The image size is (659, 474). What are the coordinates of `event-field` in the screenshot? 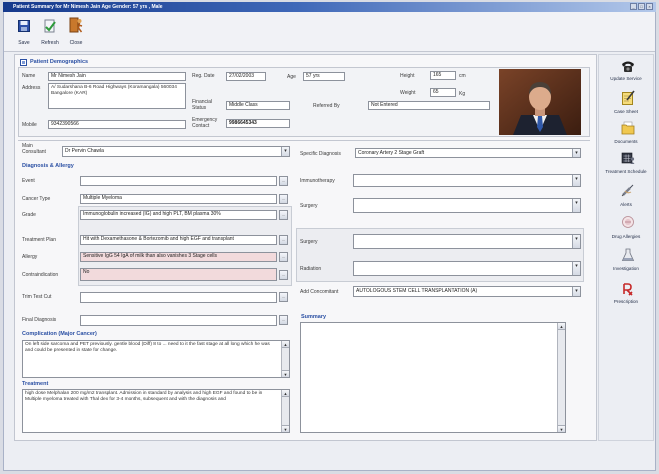 It's located at (178, 181).